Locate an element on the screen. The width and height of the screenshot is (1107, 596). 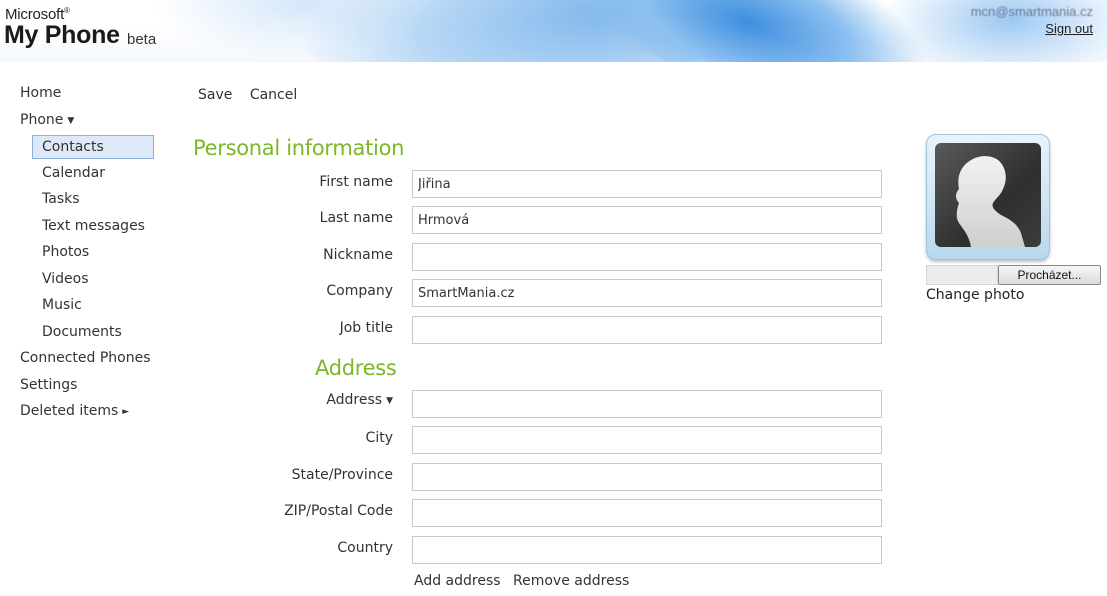
photo-placeholder is located at coordinates (988, 195).